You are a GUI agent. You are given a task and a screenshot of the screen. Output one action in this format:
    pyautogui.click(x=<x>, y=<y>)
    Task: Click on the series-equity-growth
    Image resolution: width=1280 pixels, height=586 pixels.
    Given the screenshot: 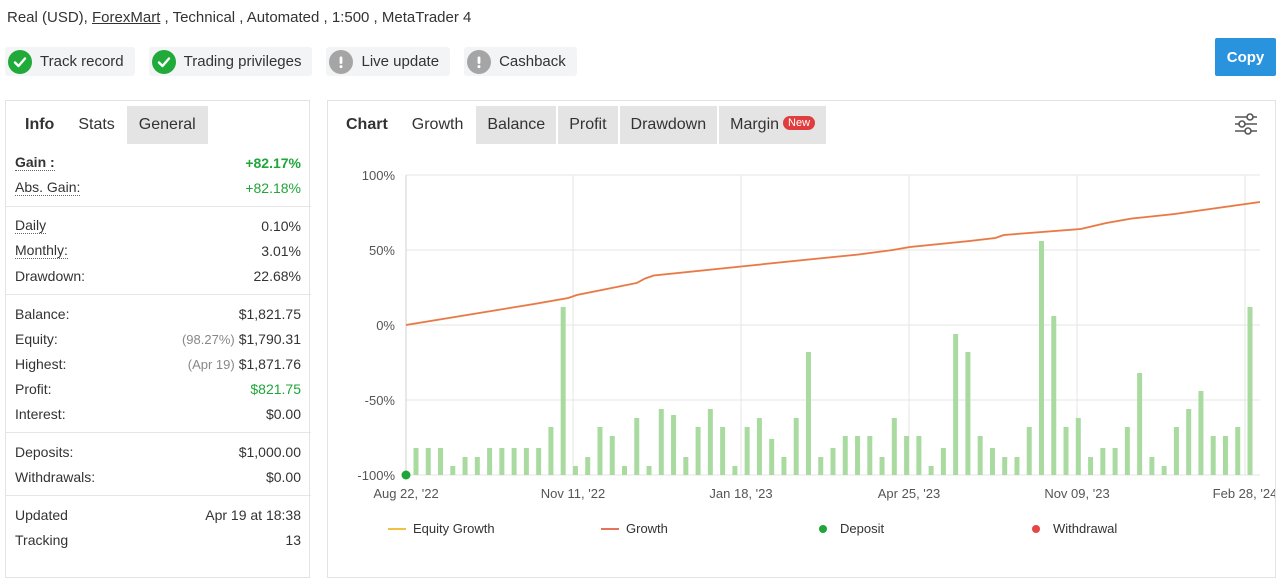 What is the action you would take?
    pyautogui.click(x=833, y=263)
    